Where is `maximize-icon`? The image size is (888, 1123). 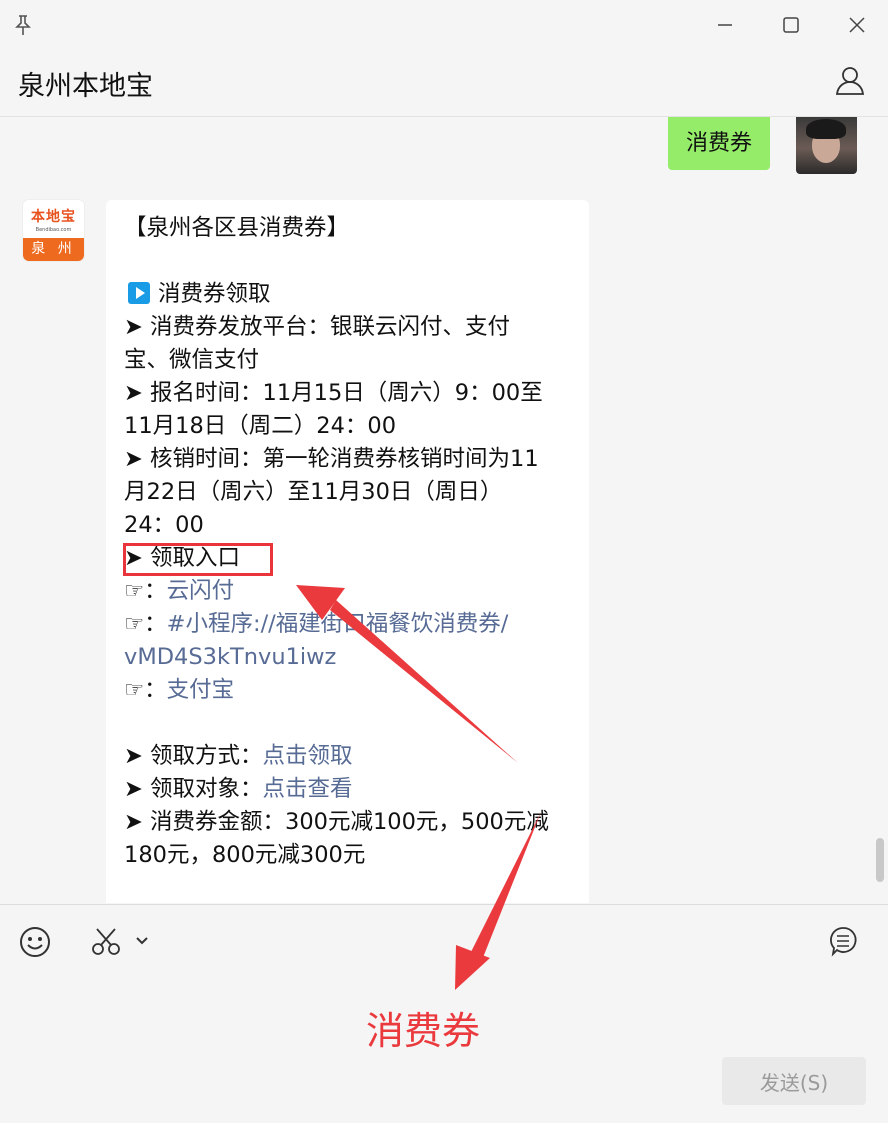
maximize-icon is located at coordinates (791, 25).